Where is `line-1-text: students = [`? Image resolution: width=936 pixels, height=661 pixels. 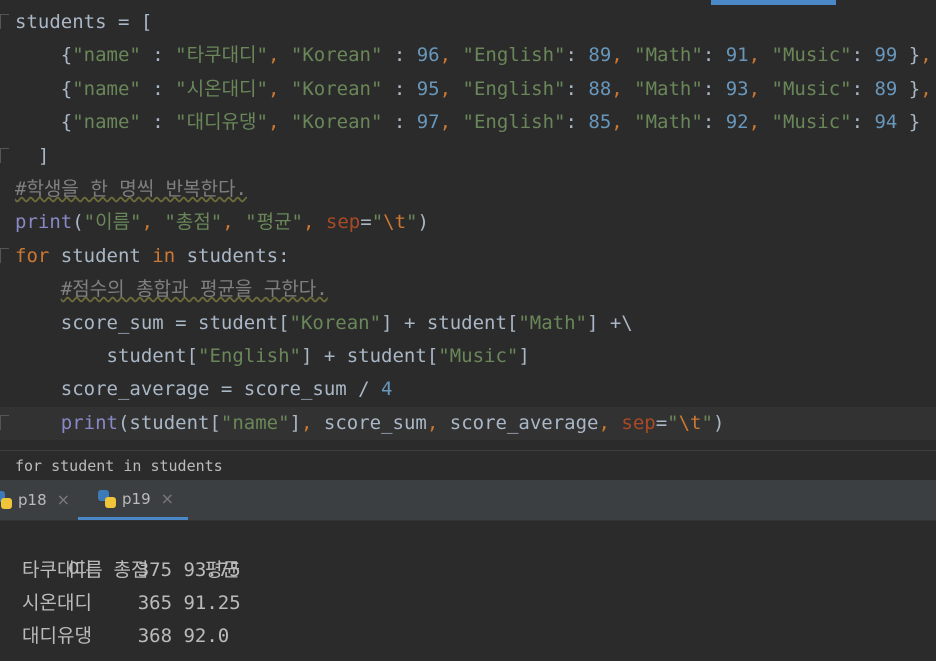 line-1-text: students = [ is located at coordinates (84, 22).